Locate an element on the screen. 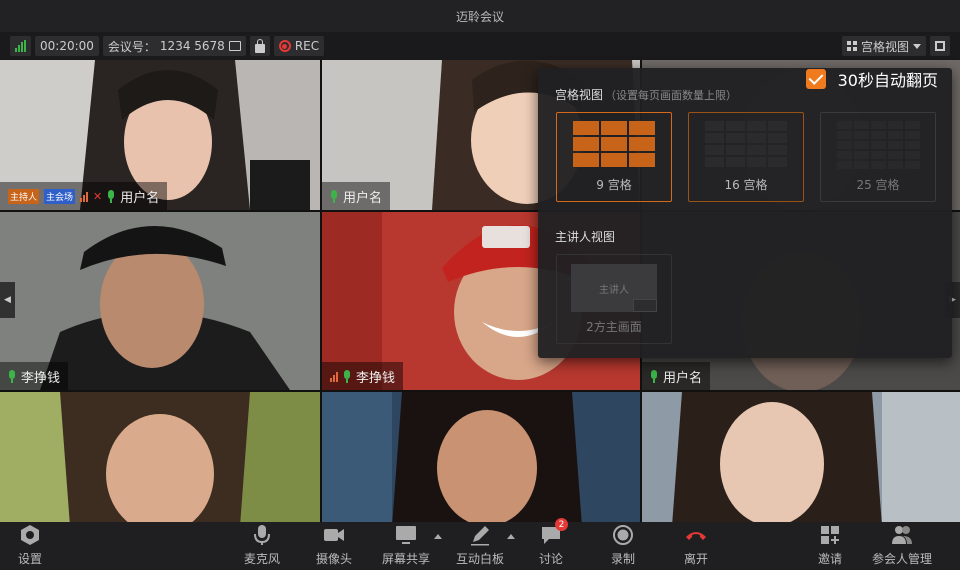 Image resolution: width=960 pixels, height=570 pixels. rec-label: REC is located at coordinates (307, 46).